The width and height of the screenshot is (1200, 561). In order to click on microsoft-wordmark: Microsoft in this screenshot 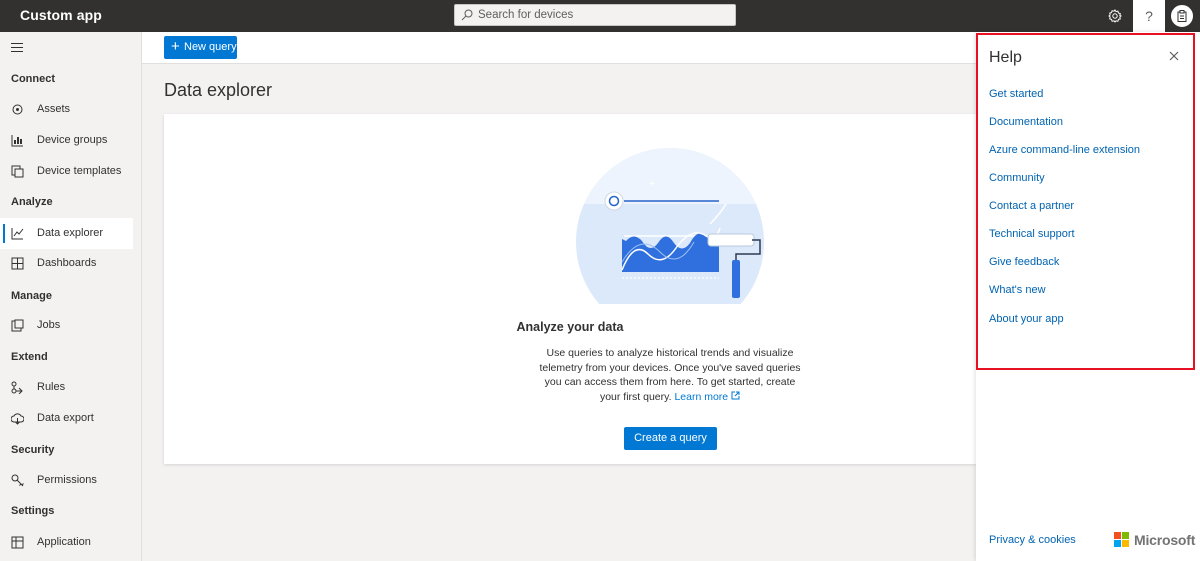, I will do `click(1165, 540)`.